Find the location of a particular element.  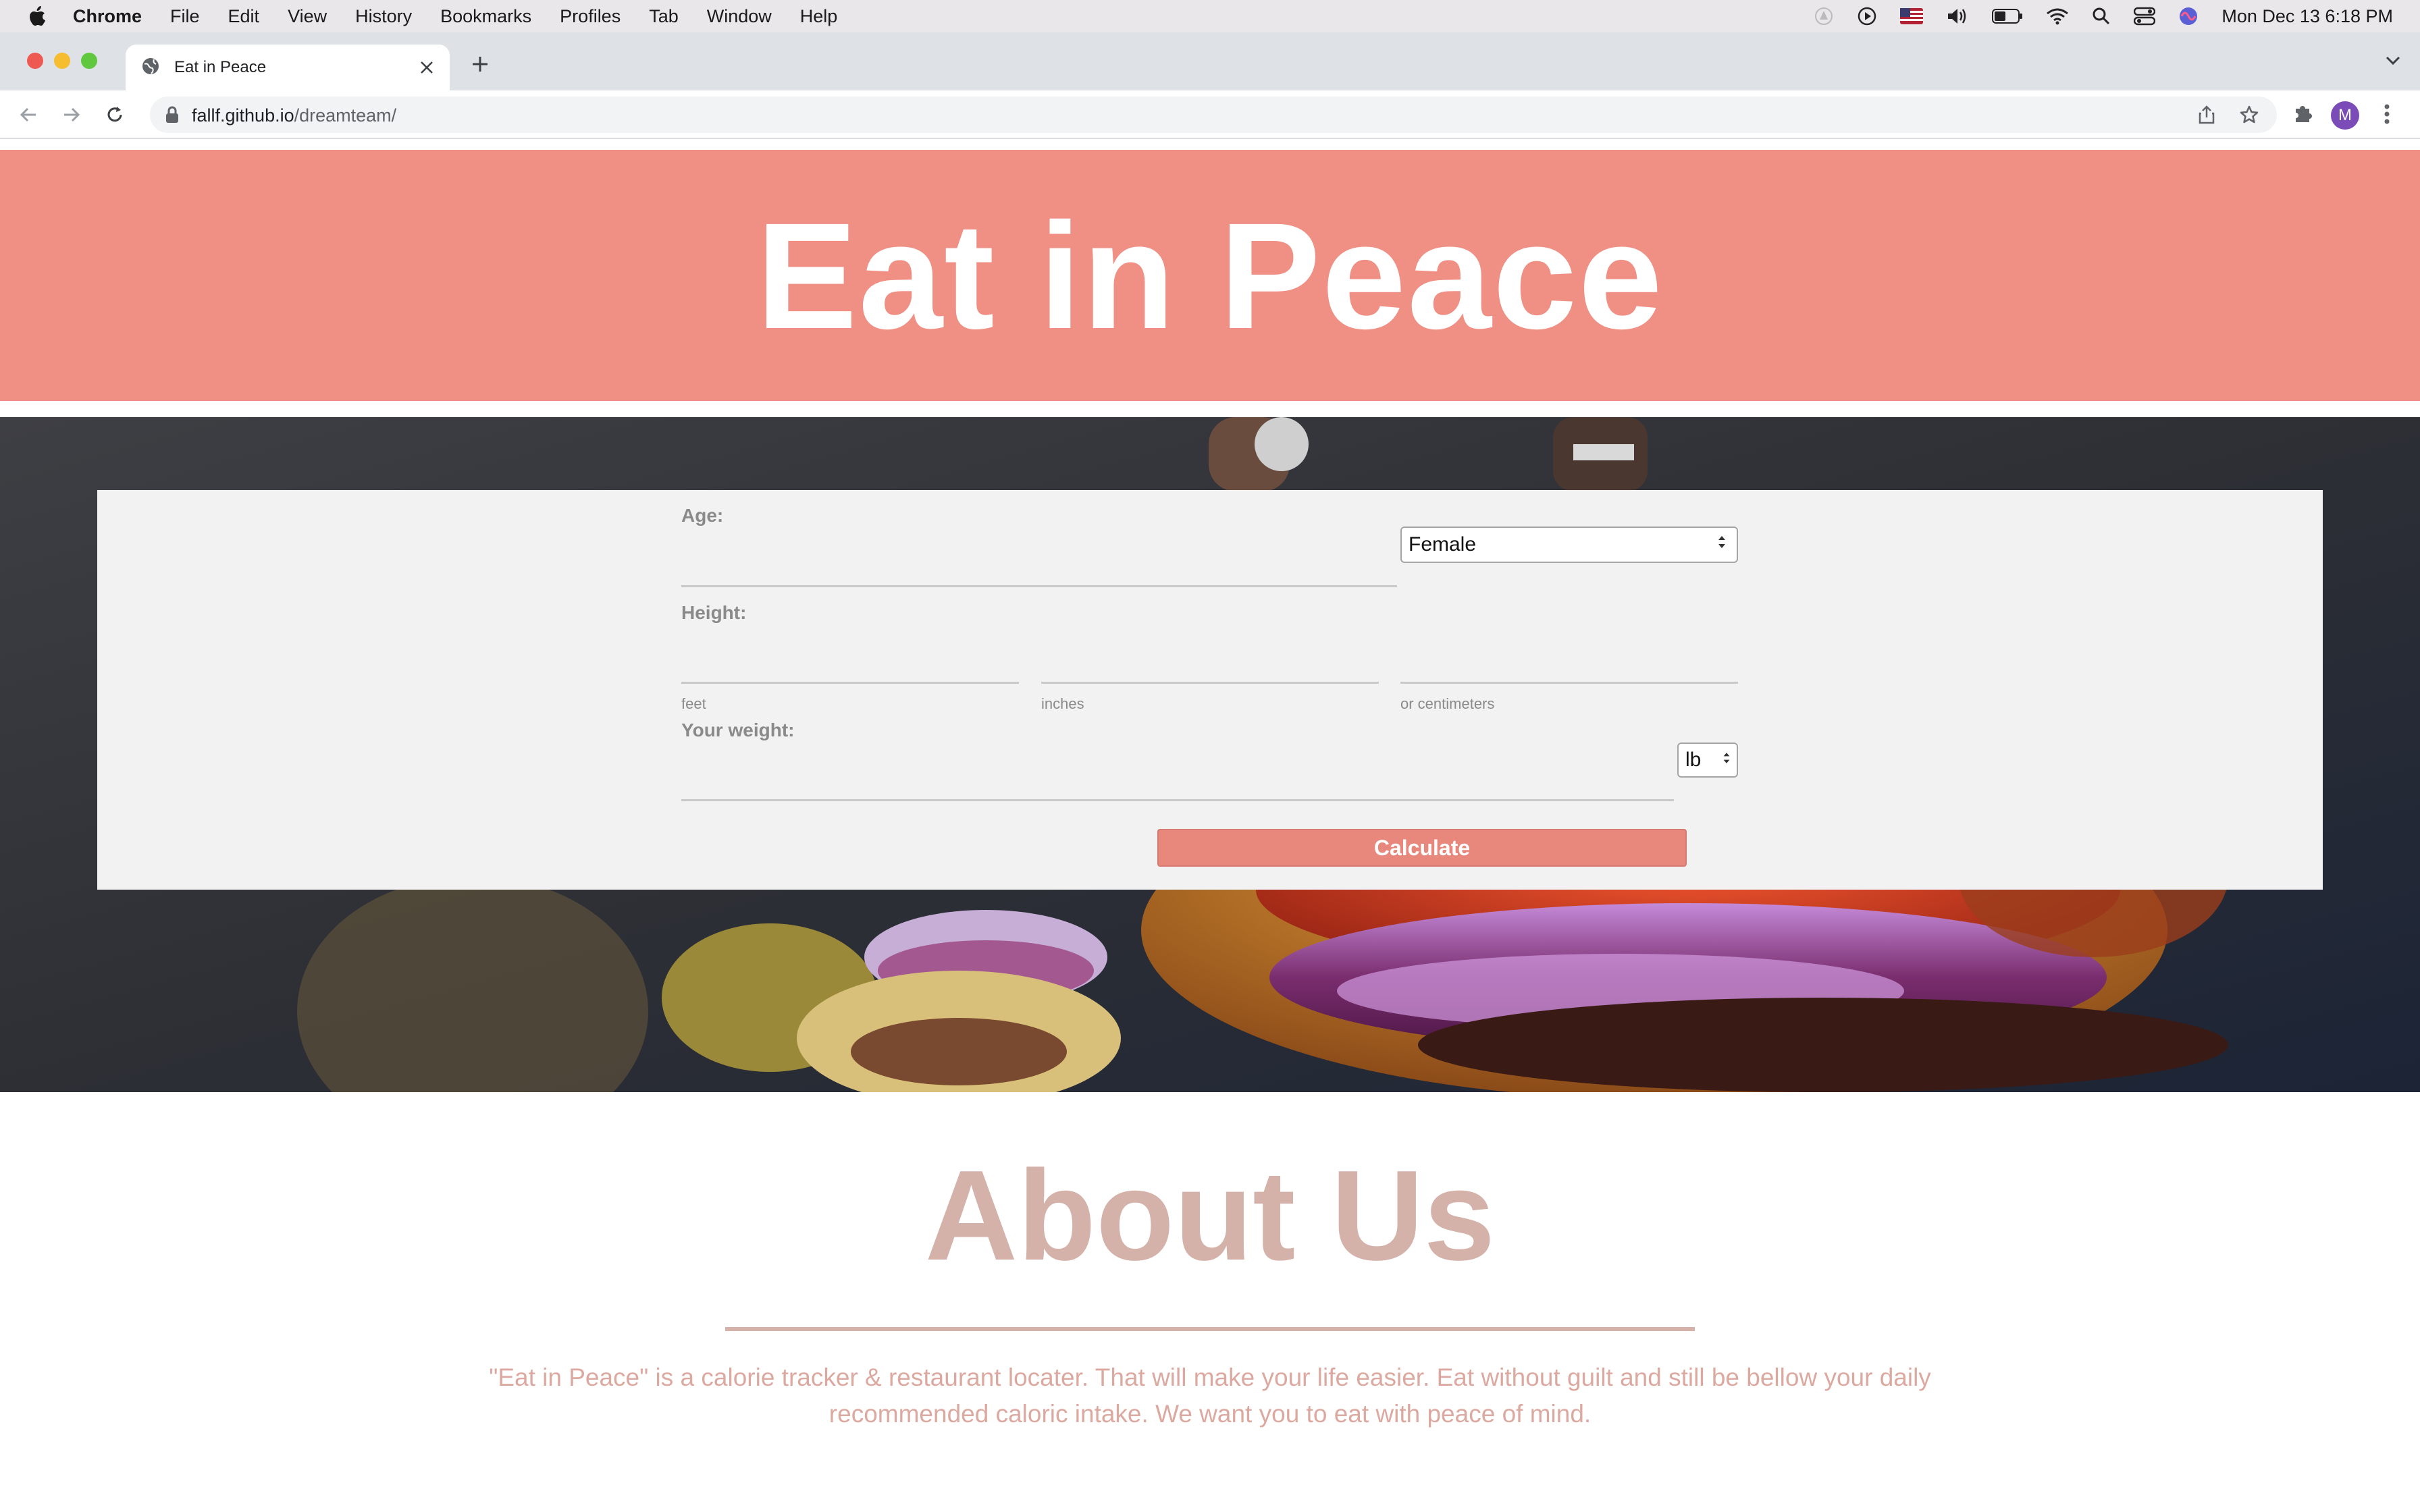

height-label: Height: is located at coordinates (714, 612).